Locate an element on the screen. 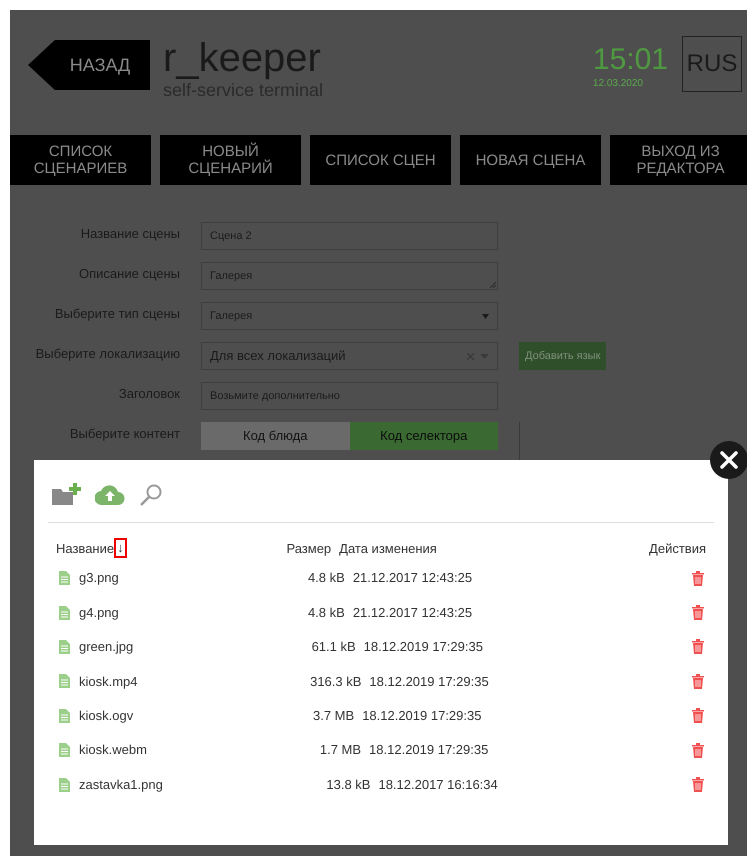 Image resolution: width=747 pixels, height=856 pixels. close-button is located at coordinates (728, 460).